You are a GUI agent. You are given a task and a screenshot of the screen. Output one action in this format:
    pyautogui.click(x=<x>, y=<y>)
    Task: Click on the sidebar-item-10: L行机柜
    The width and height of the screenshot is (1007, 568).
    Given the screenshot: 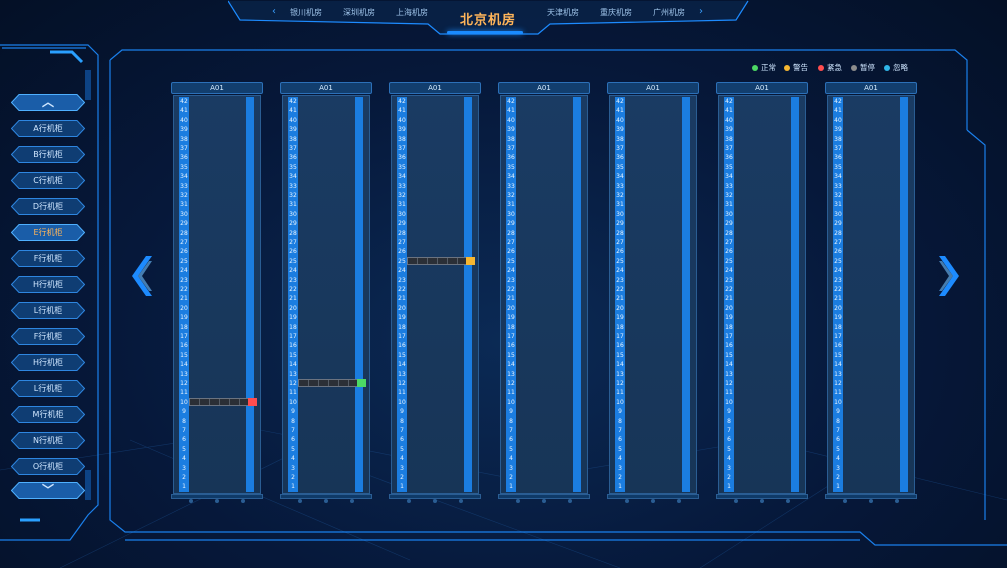 What is the action you would take?
    pyautogui.click(x=48, y=388)
    